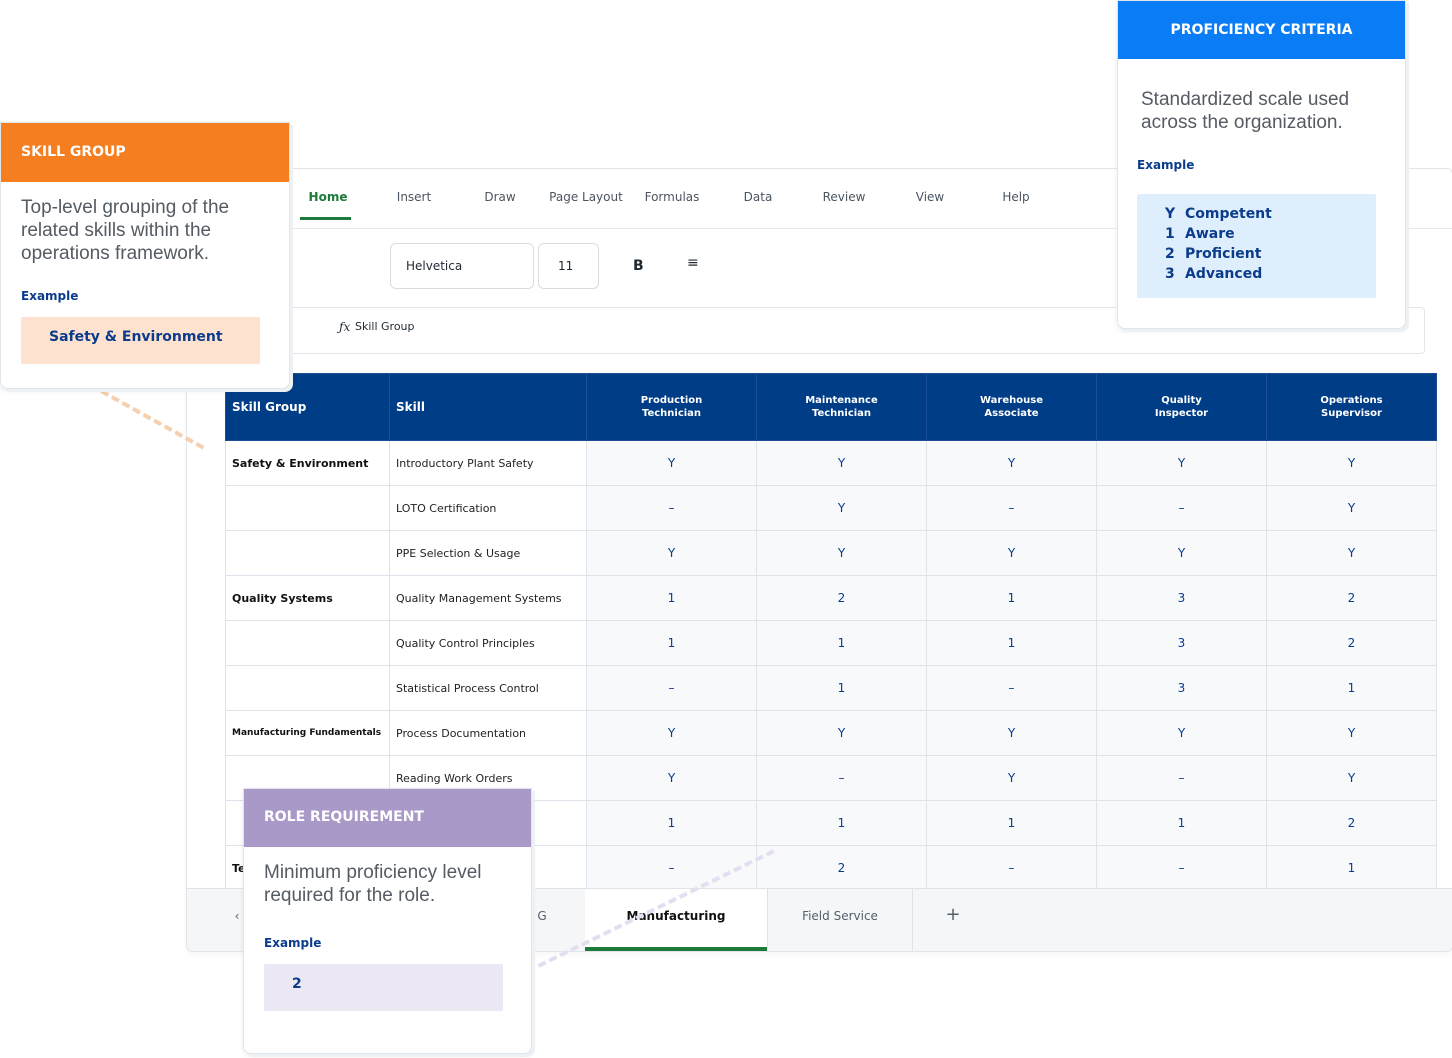  Describe the element at coordinates (1351, 407) in the screenshot. I see `header-operations-supervisor: Operations Supervisor` at that location.